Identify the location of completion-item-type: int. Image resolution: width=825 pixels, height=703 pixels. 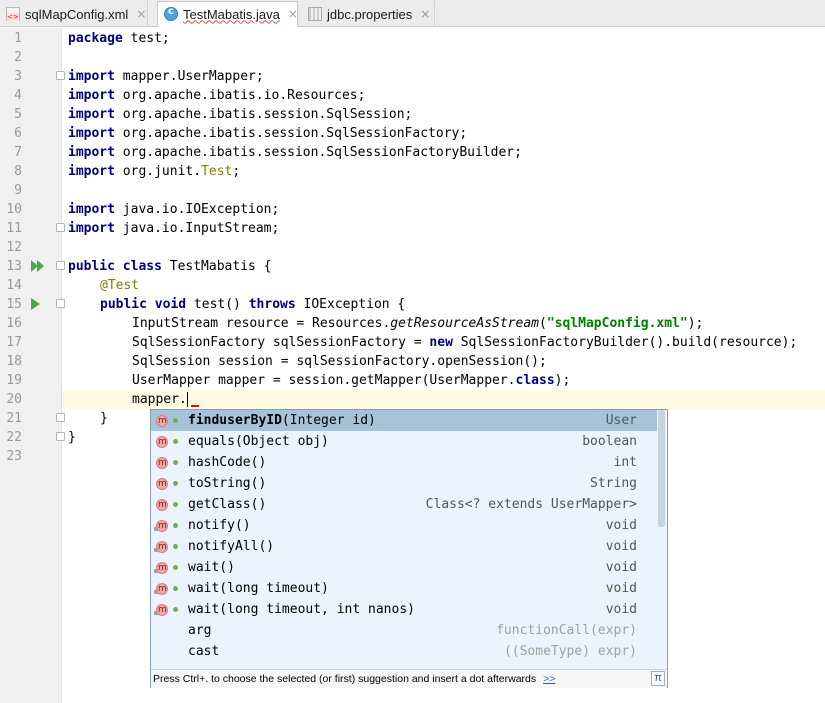
(625, 462).